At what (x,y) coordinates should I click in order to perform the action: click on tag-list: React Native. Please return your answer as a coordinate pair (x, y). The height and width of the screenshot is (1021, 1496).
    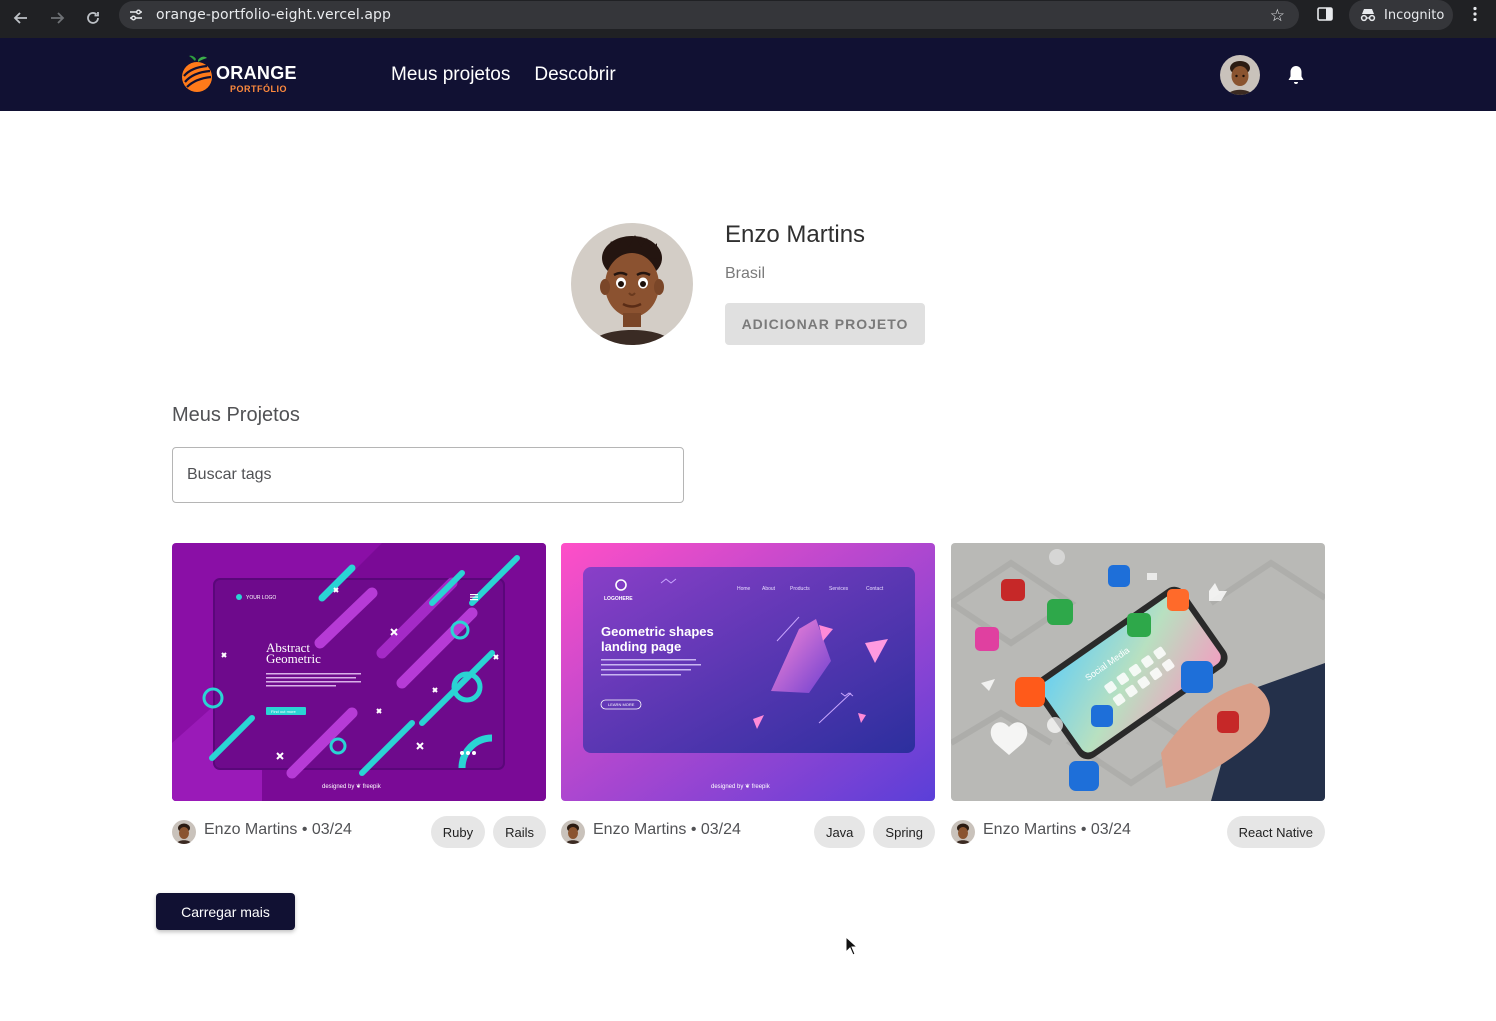
    Looking at the image, I should click on (1275, 832).